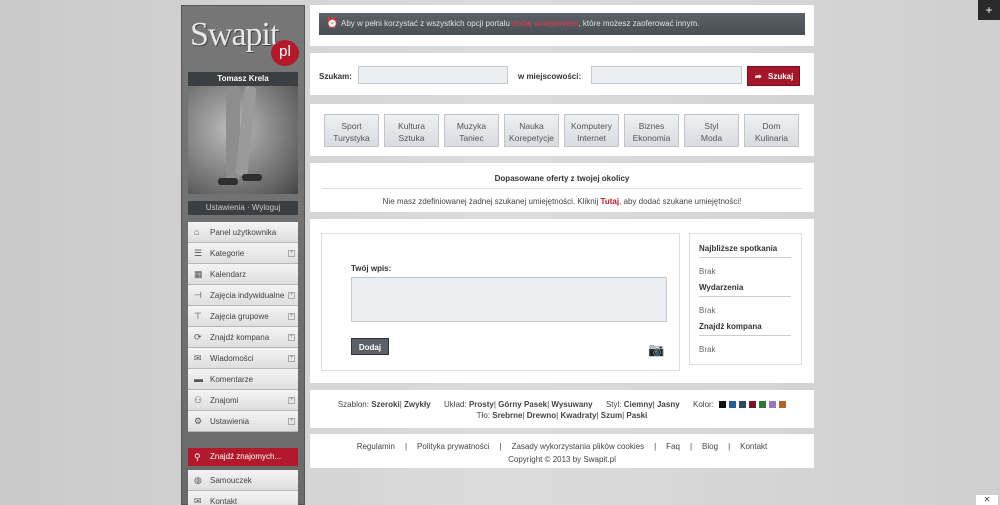 The image size is (1000, 505). Describe the element at coordinates (703, 404) in the screenshot. I see `color-label: Kolor:` at that location.